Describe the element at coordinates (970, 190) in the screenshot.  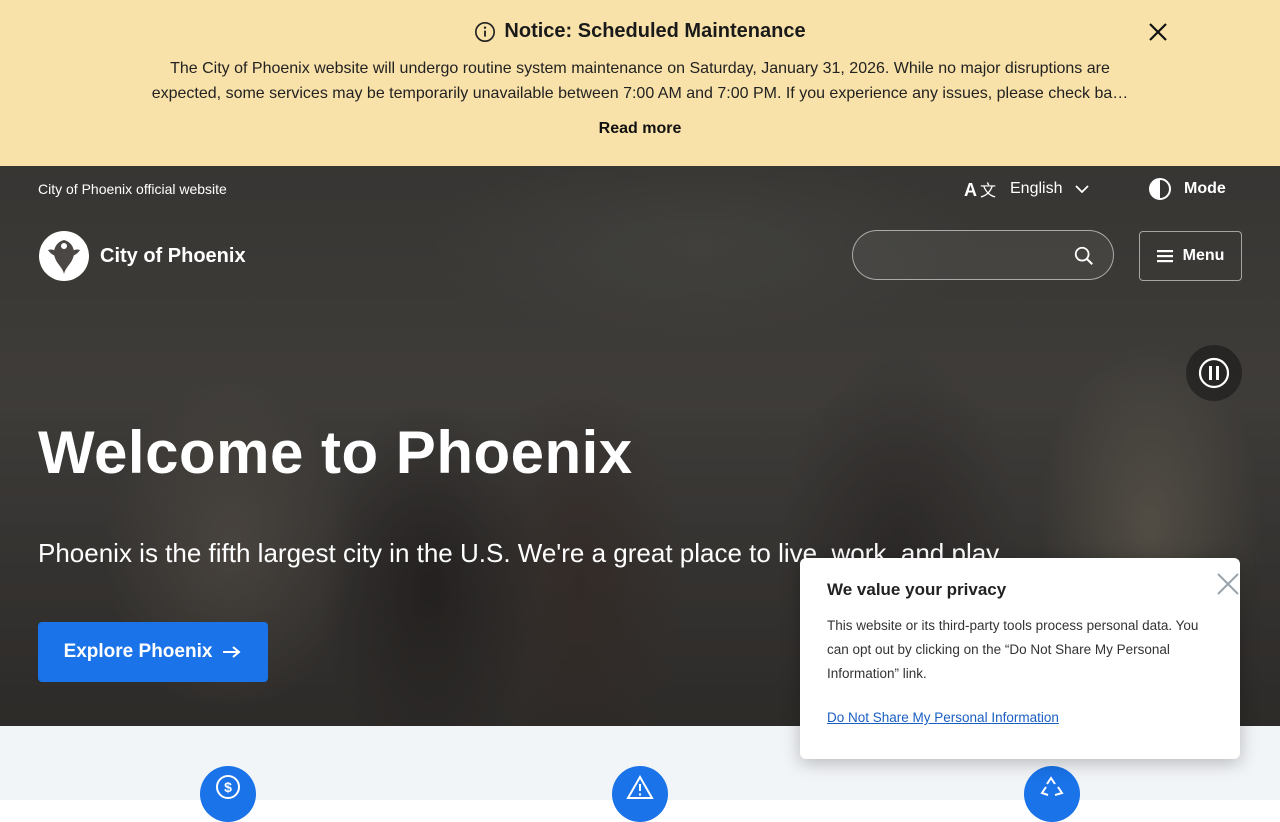
I see `svg-text: A` at that location.